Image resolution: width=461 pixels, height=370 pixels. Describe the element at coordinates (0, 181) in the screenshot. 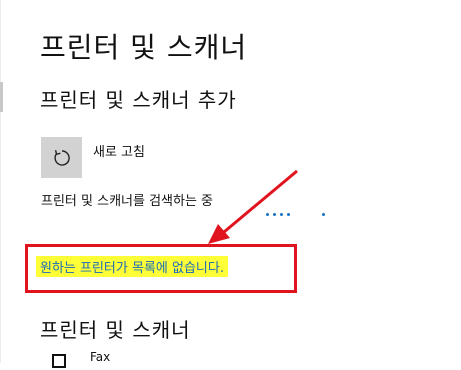

I see `left-edge` at that location.